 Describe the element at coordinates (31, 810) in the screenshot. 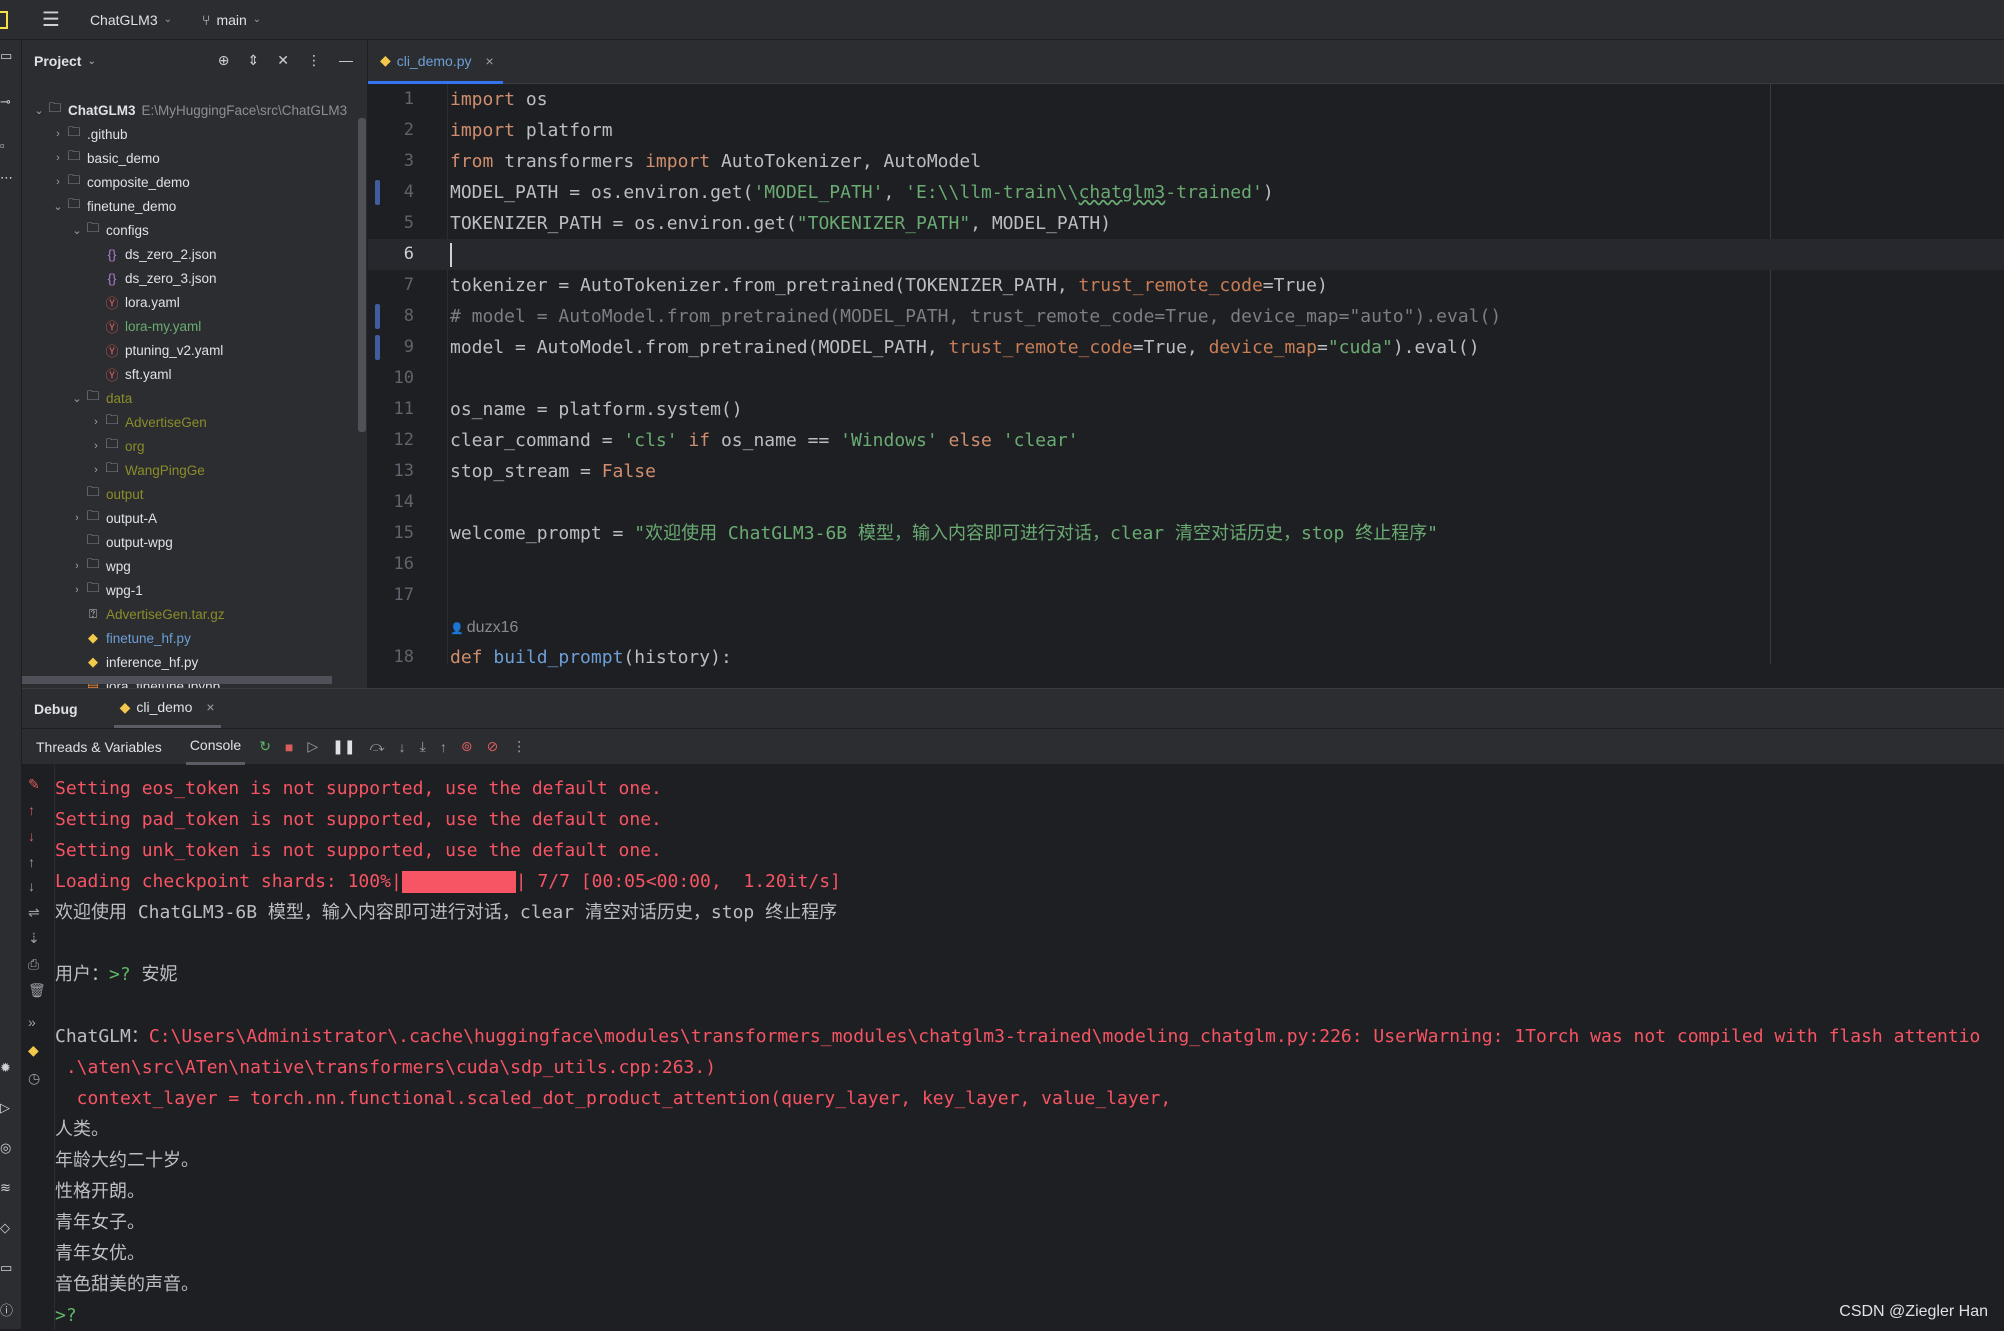

I see `up-stack-icon: ↑` at that location.